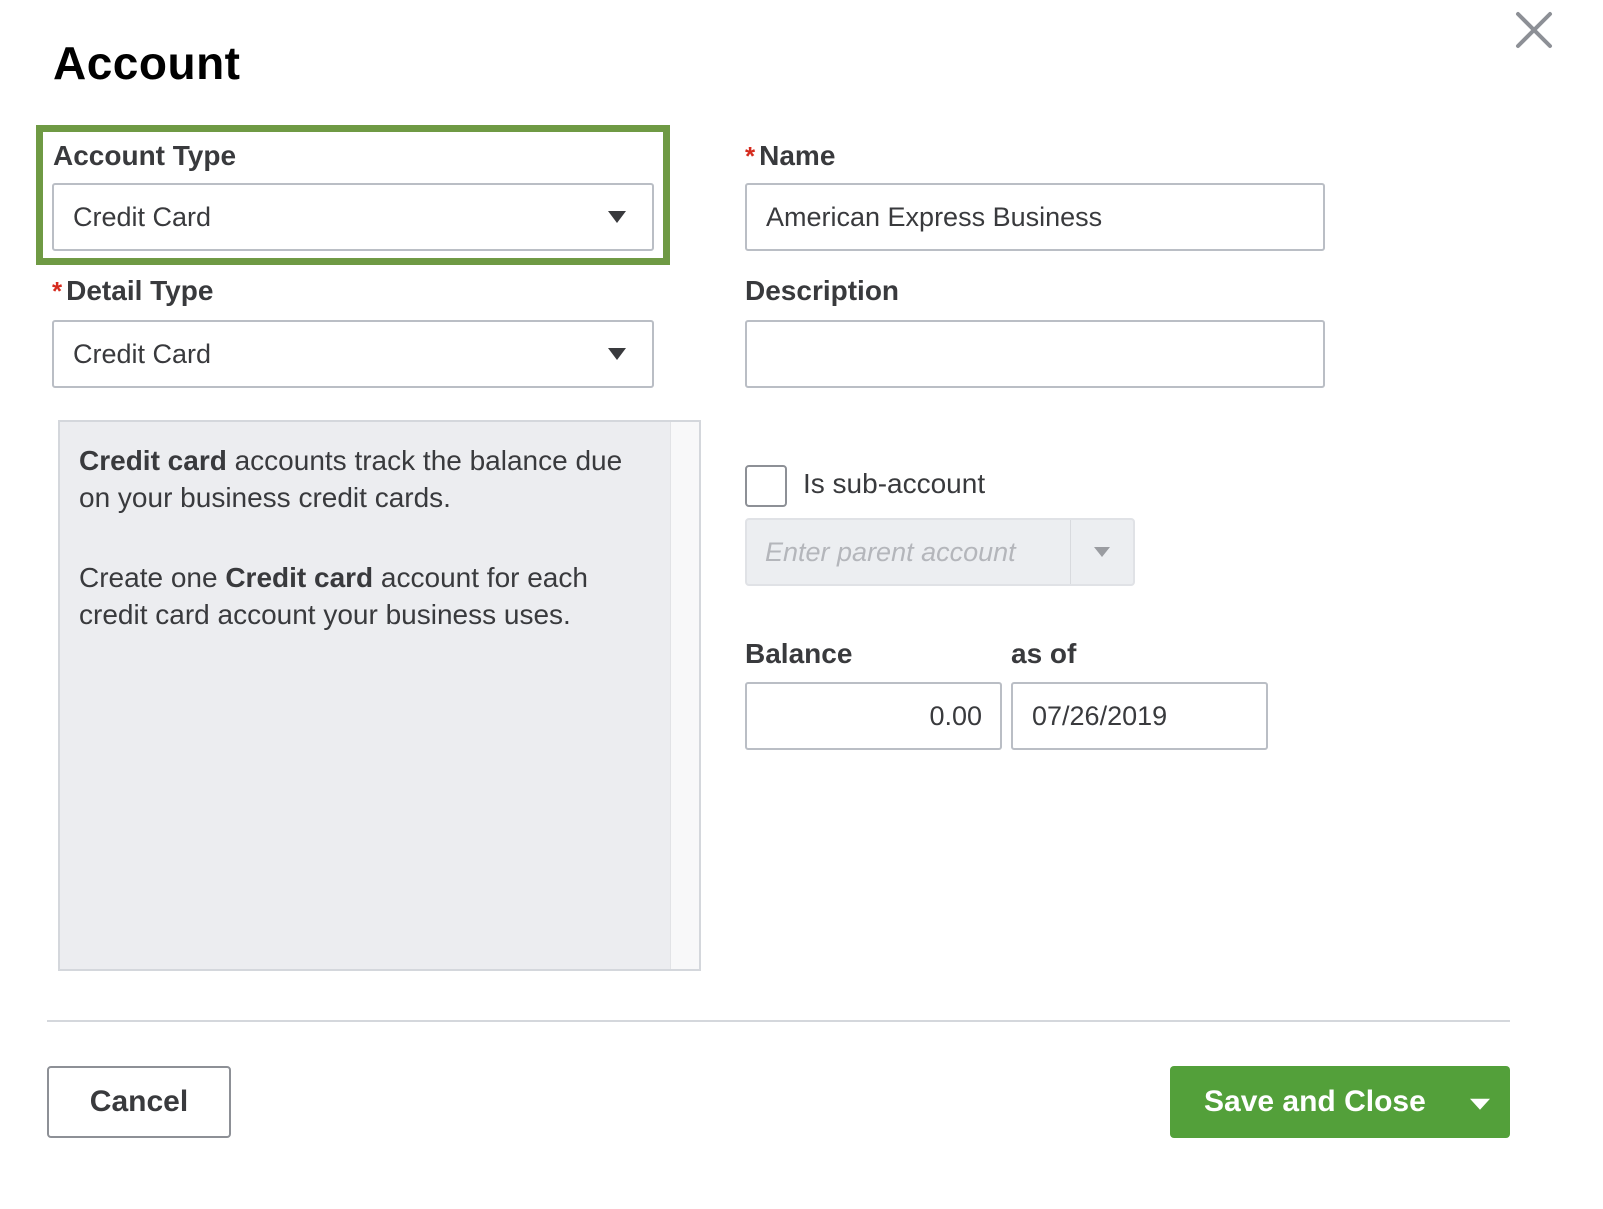 The image size is (1603, 1209). Describe the element at coordinates (145, 155) in the screenshot. I see `account-type-label: Account Type` at that location.